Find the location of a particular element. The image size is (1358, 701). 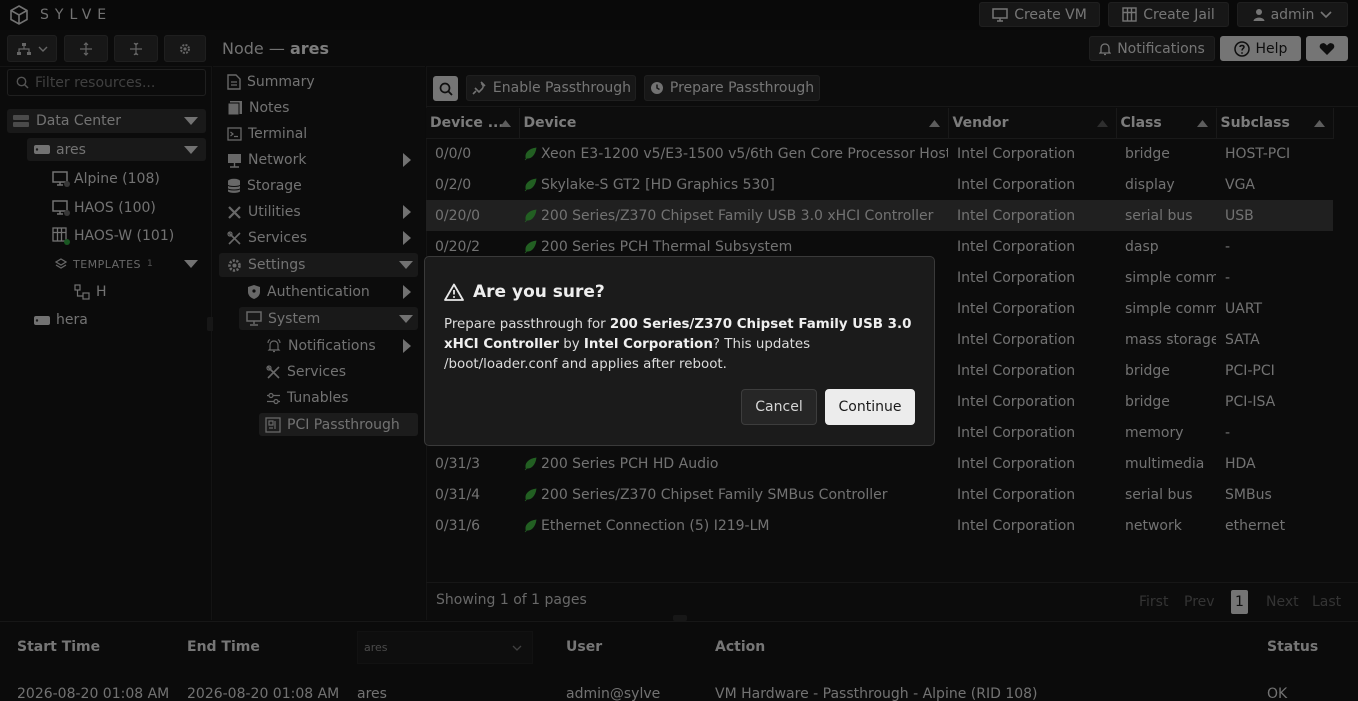

dialog-text-2: by is located at coordinates (571, 344).